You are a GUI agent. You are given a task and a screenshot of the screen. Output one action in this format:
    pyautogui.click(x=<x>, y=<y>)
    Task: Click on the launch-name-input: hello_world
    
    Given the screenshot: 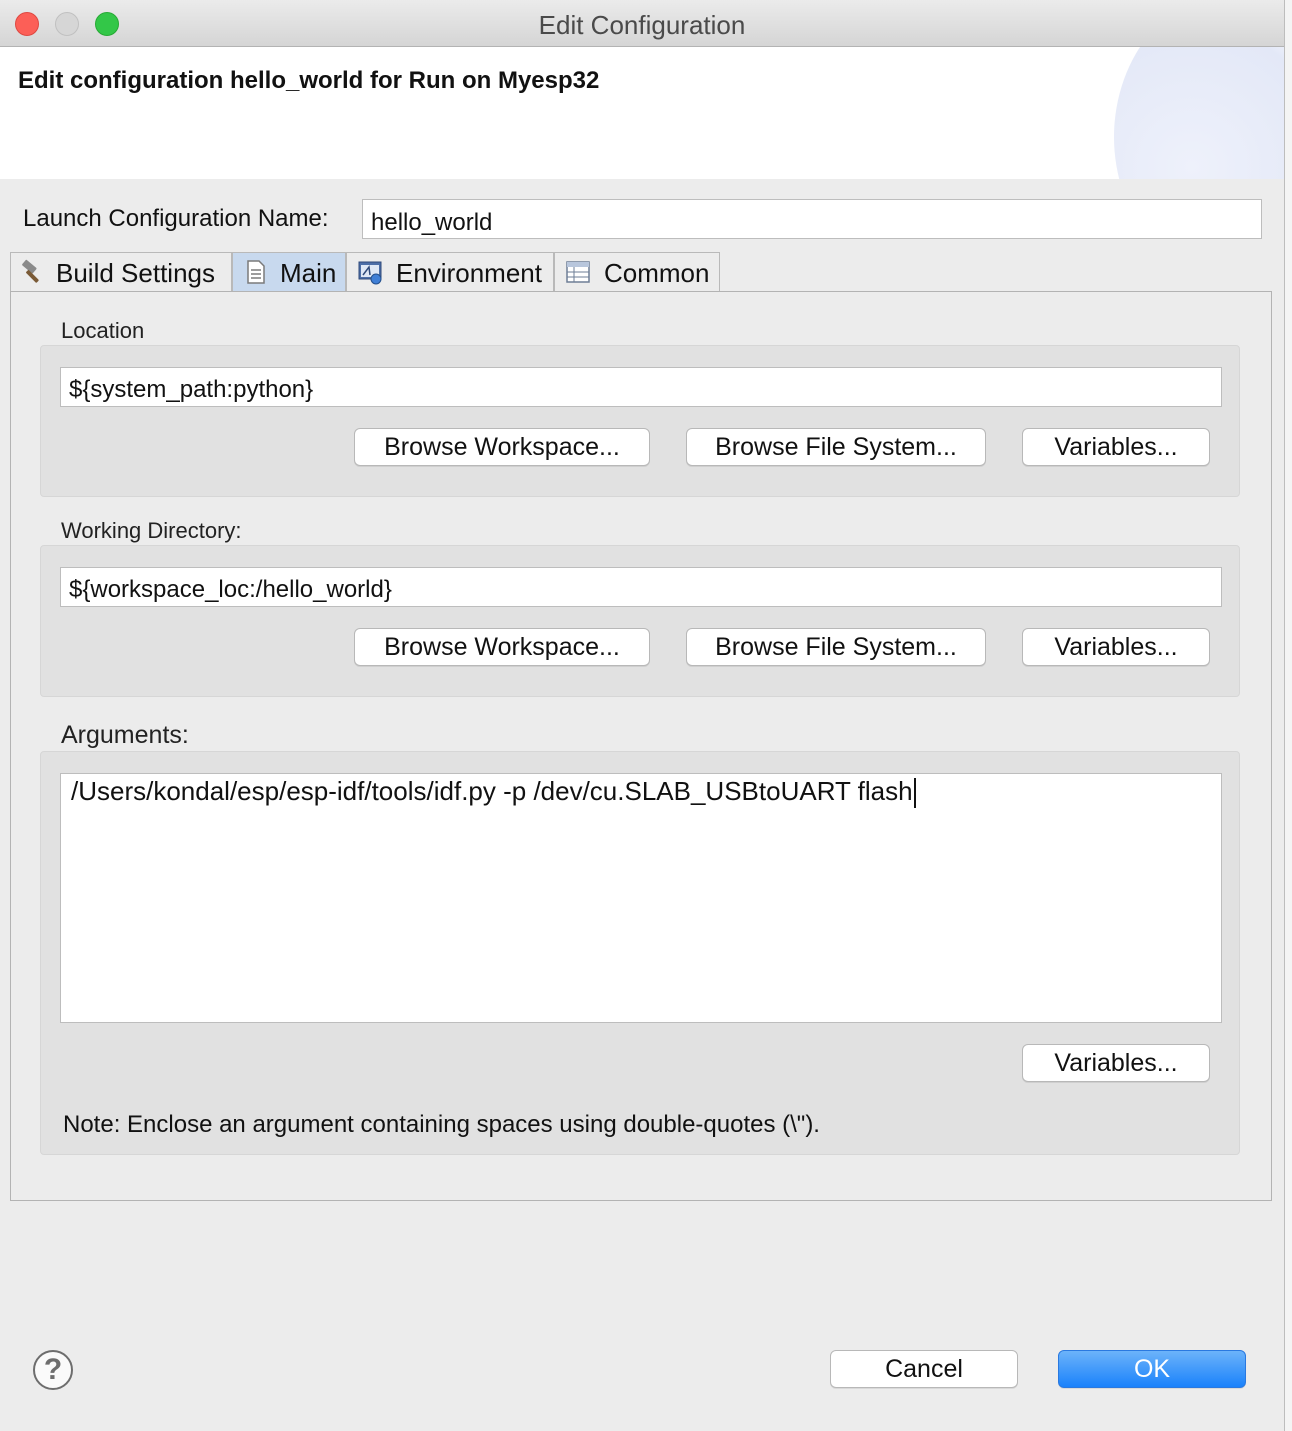 What is the action you would take?
    pyautogui.click(x=812, y=219)
    